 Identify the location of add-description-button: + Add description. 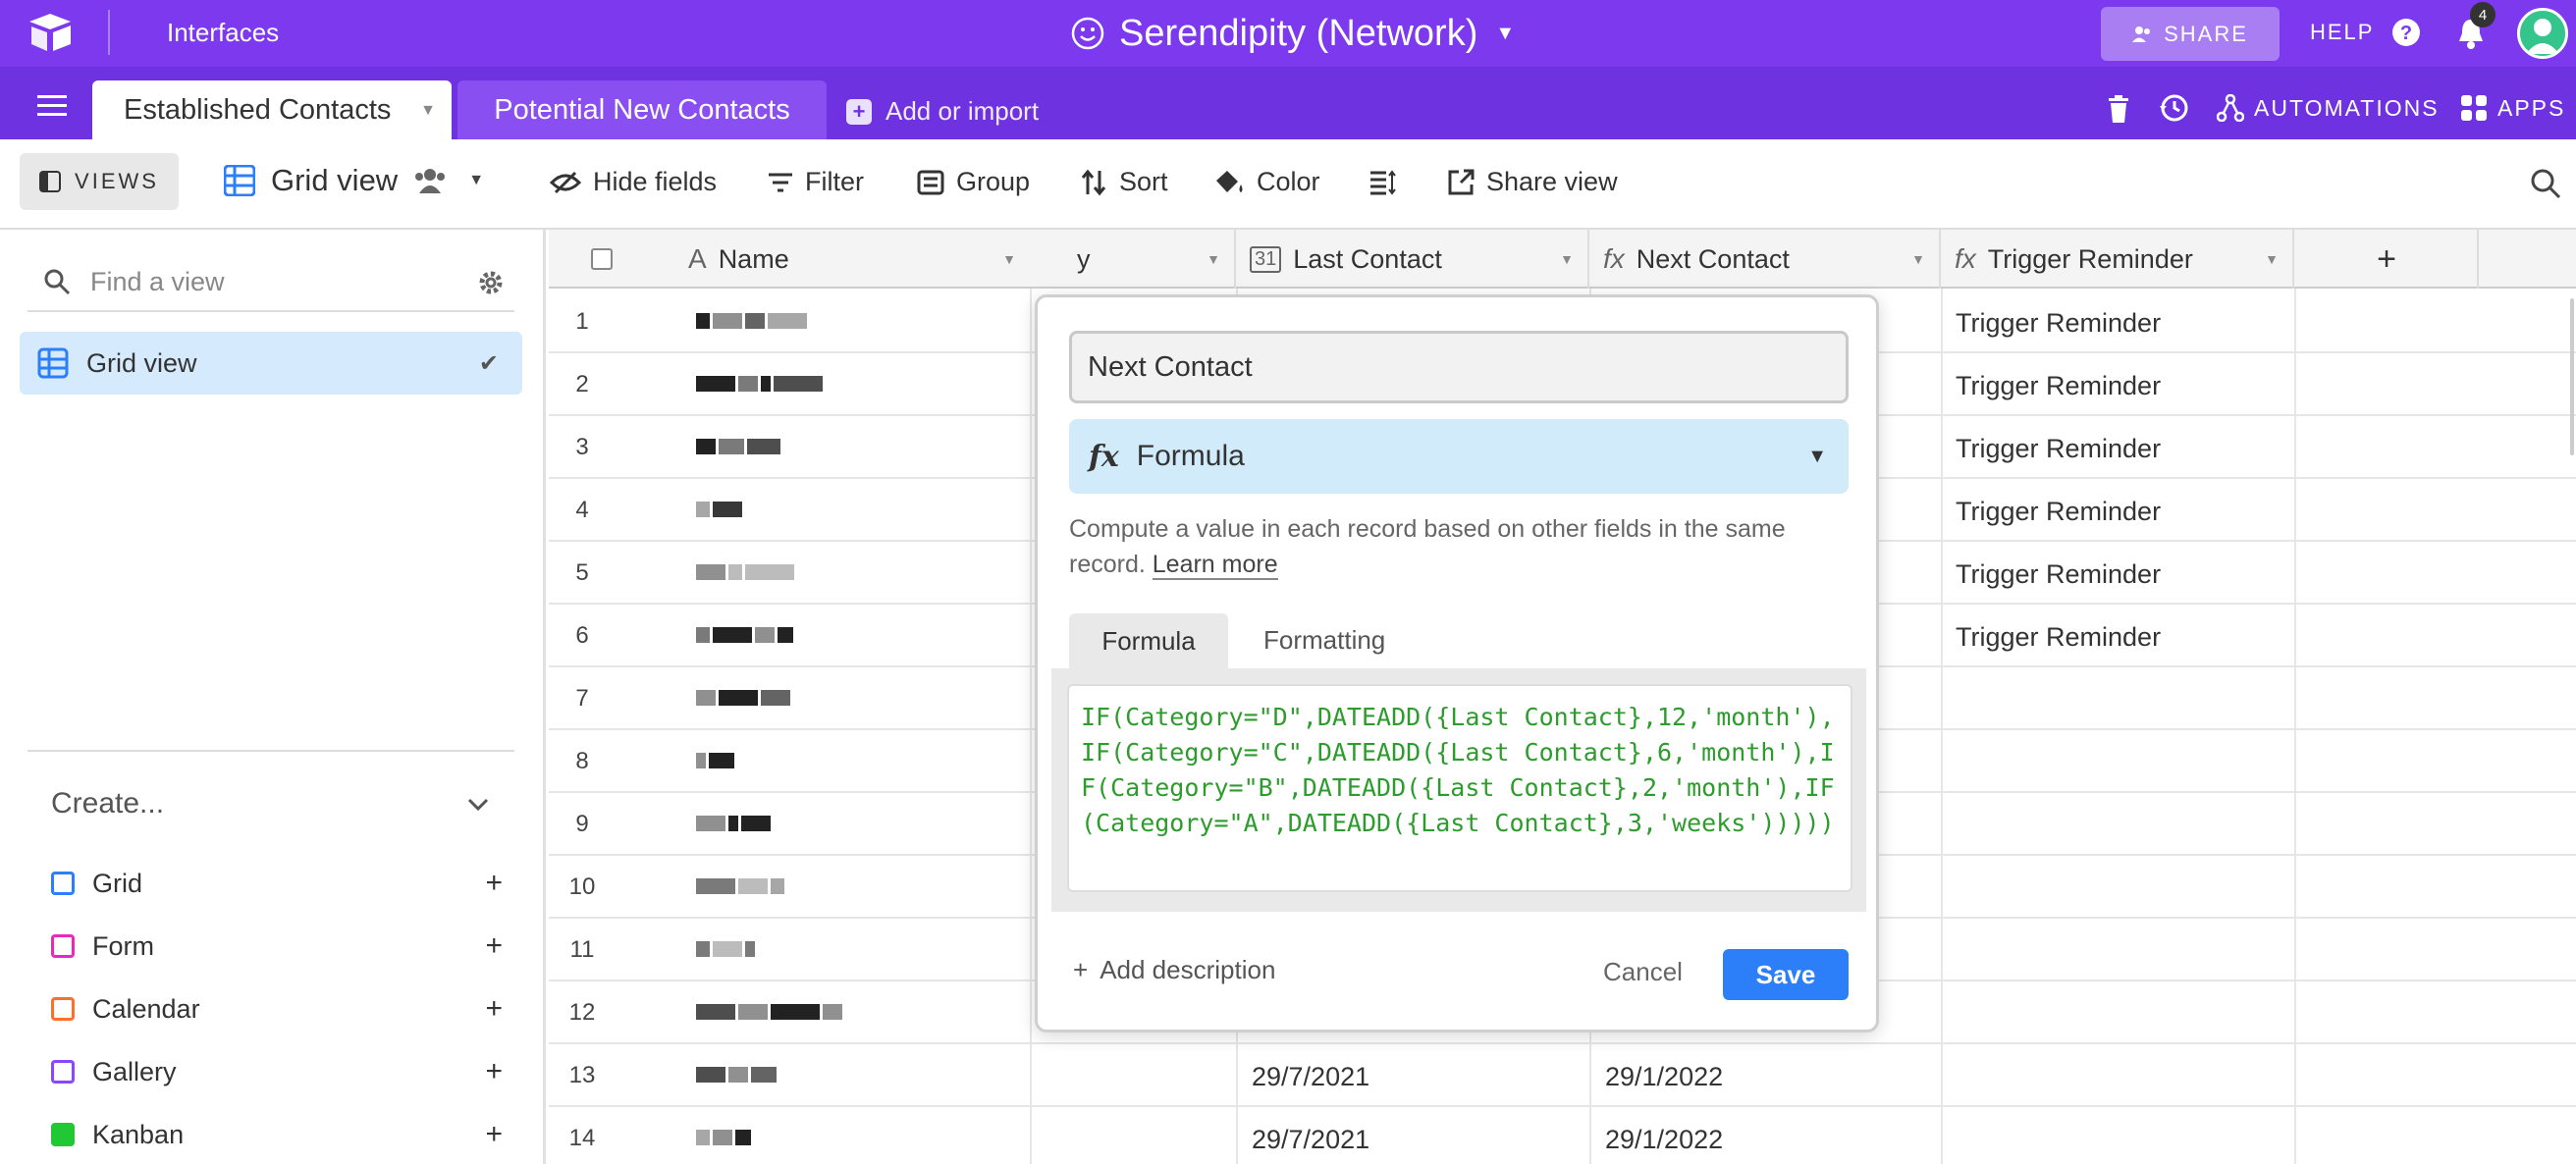
(1174, 970).